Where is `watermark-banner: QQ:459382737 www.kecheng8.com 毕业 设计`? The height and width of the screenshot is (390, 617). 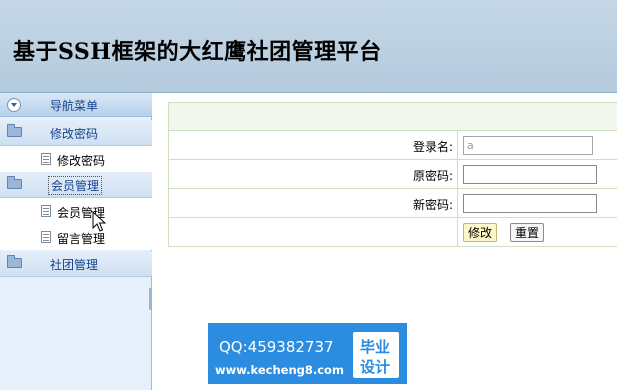
watermark-banner: QQ:459382737 www.kecheng8.com 毕业 设计 is located at coordinates (307, 353).